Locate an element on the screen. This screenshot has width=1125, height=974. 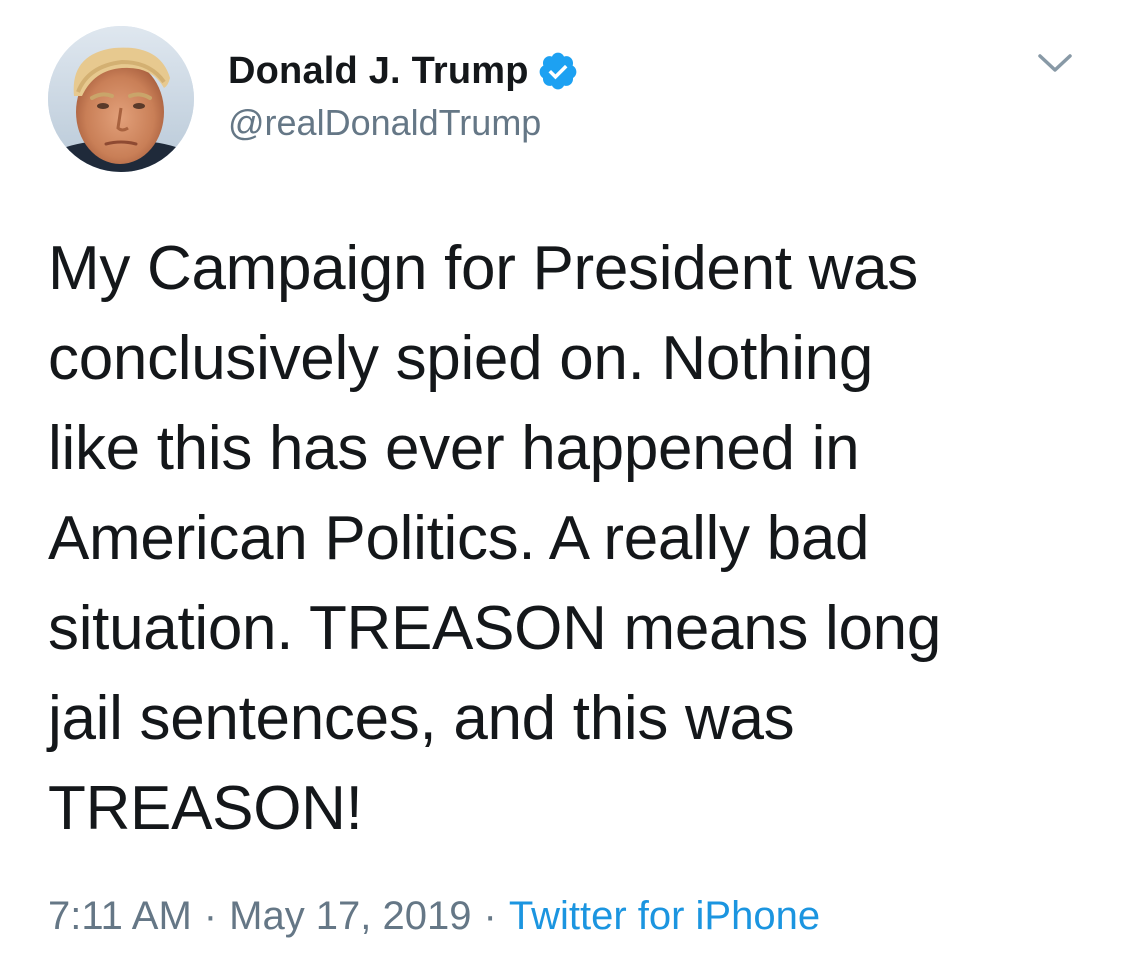
author-name-row: Donald J. Trump is located at coordinates (403, 71).